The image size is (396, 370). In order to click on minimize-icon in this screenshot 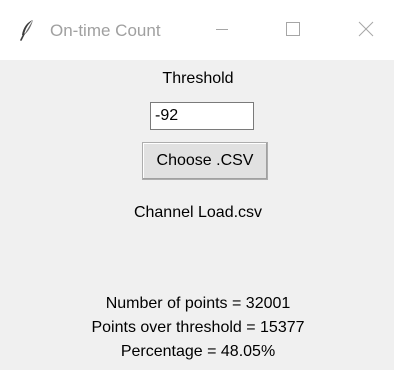, I will do `click(222, 31)`.